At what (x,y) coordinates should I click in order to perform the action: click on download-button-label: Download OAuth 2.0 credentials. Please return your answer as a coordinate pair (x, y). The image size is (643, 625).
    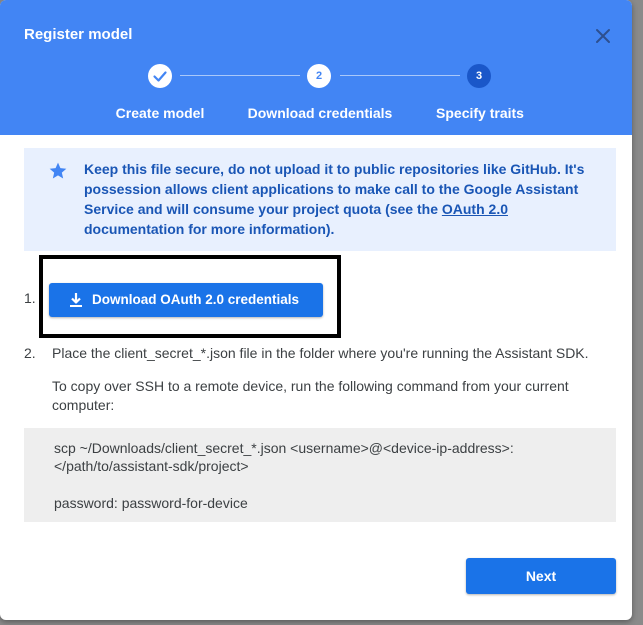
    Looking at the image, I should click on (196, 299).